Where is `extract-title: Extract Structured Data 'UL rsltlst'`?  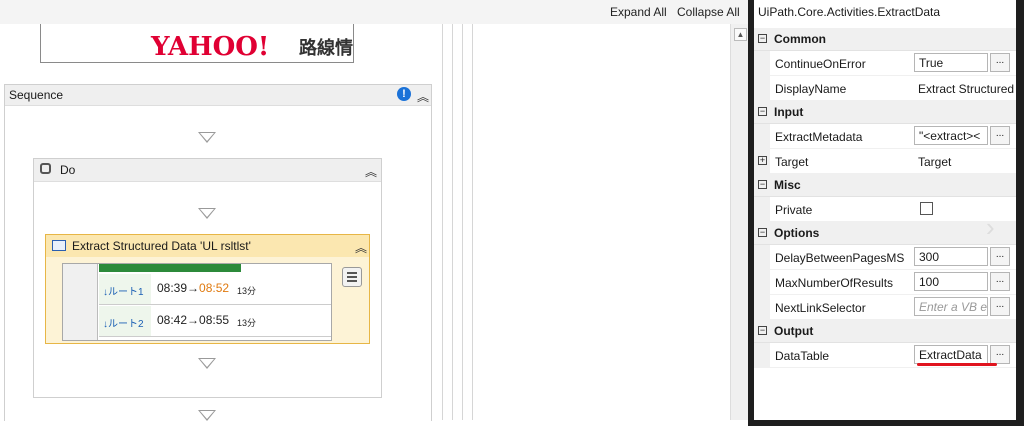 extract-title: Extract Structured Data 'UL rsltlst' is located at coordinates (161, 246).